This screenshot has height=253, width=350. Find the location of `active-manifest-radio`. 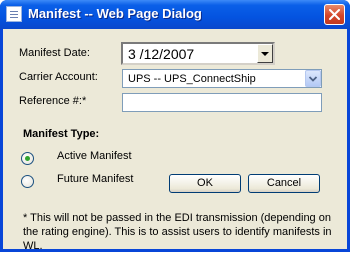

active-manifest-radio is located at coordinates (27, 158).